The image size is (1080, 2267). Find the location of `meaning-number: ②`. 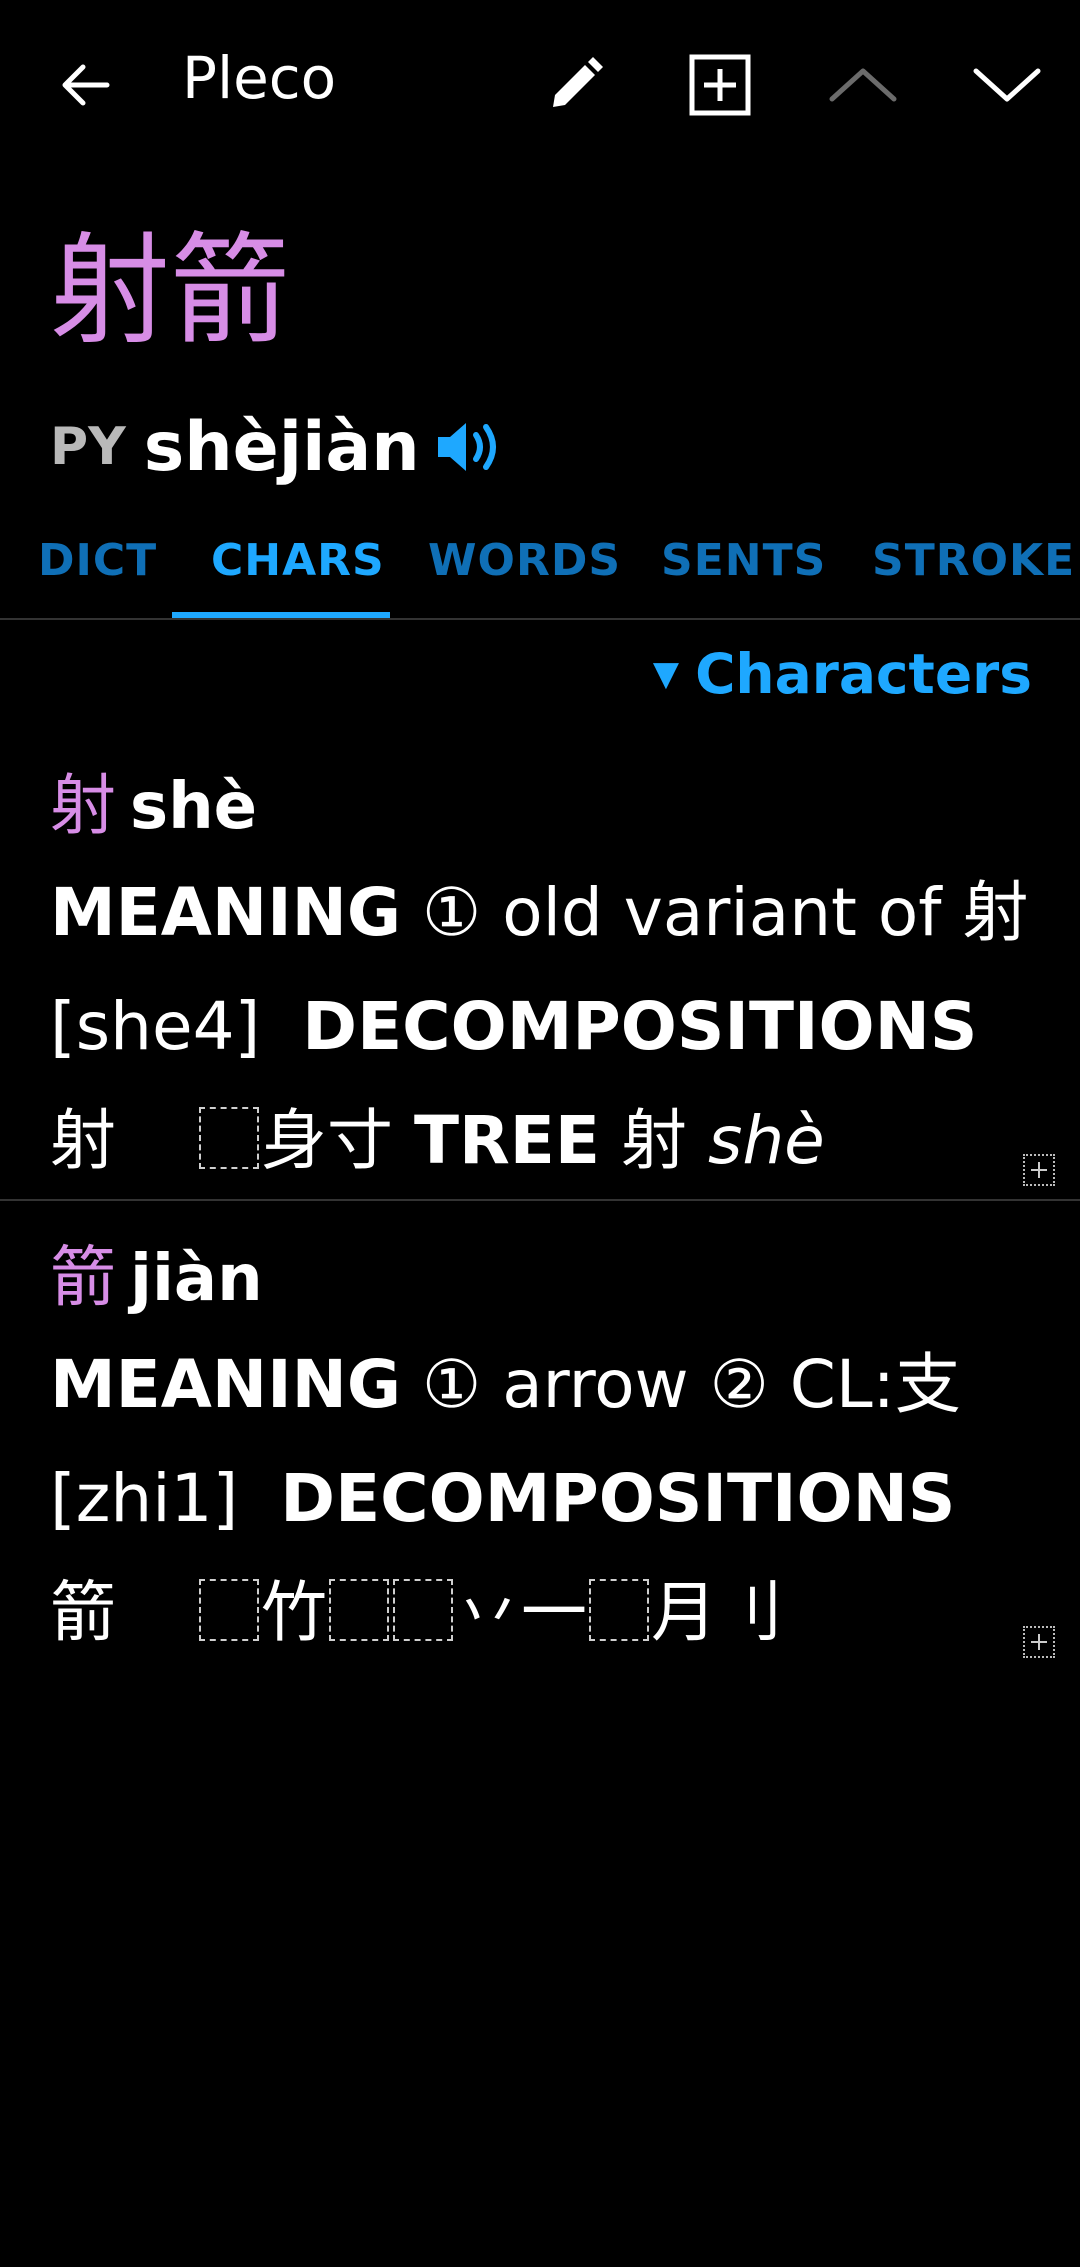

meaning-number: ② is located at coordinates (739, 1384).